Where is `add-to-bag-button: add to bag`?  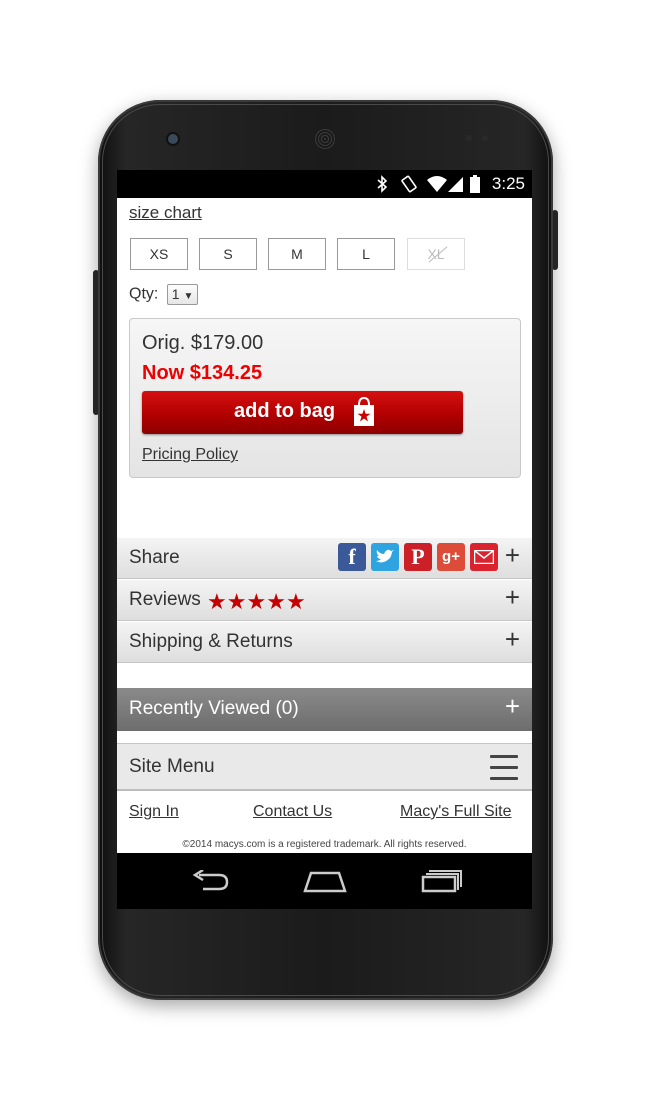 add-to-bag-button: add to bag is located at coordinates (302, 412).